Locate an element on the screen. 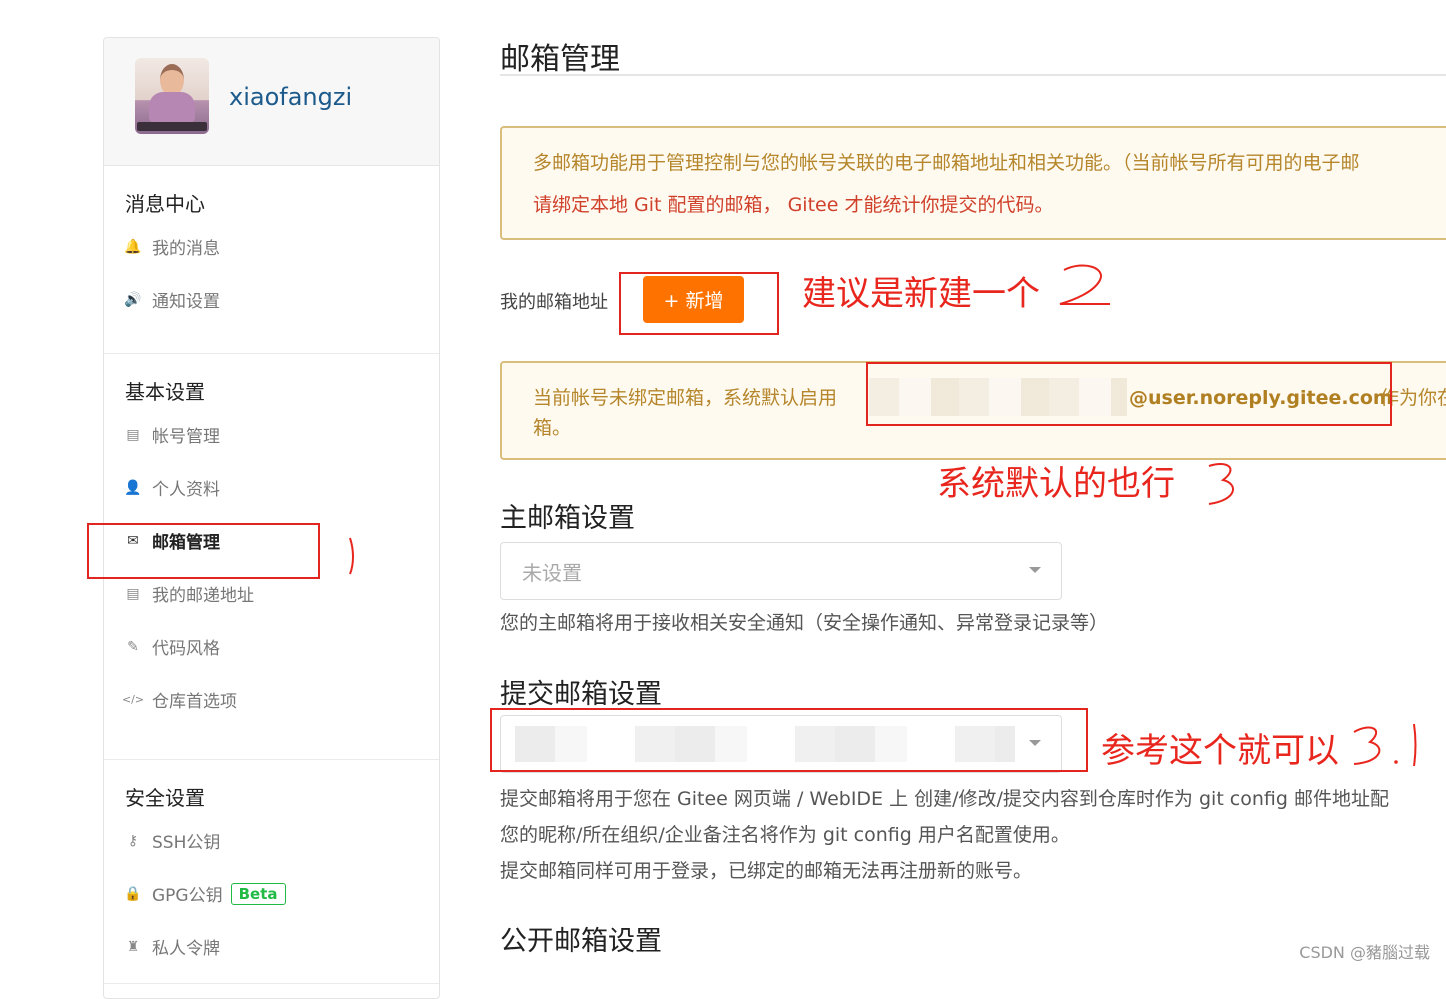 This screenshot has height=999, width=1446. sidebar-item-label: 个人资料 is located at coordinates (186, 490).